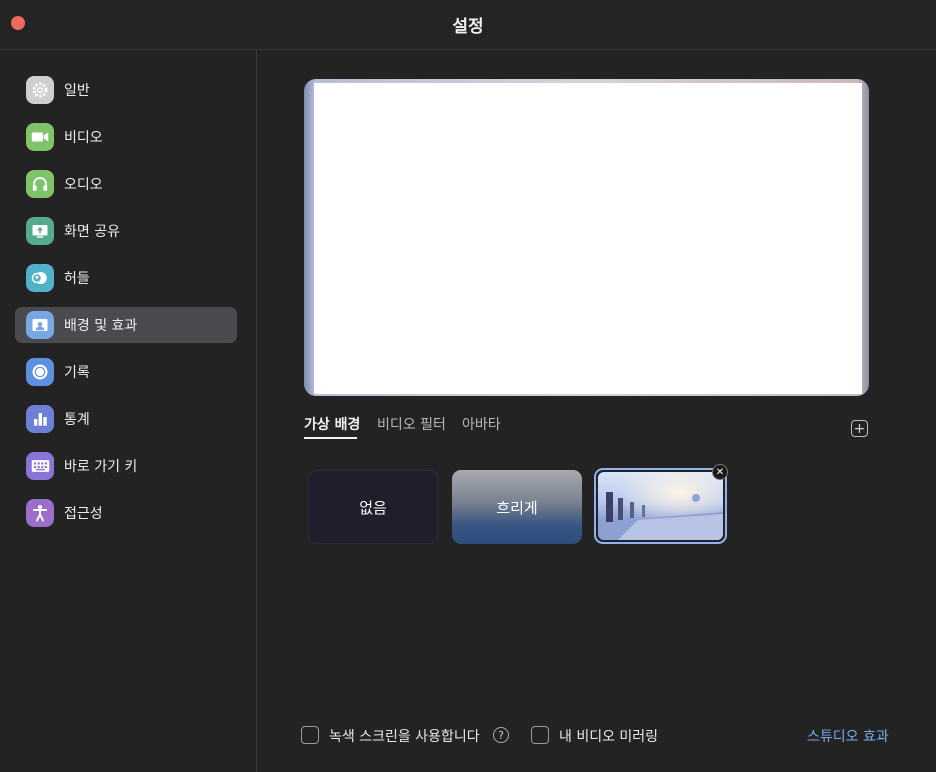  Describe the element at coordinates (332, 424) in the screenshot. I see `tab-virtual-background: 가상 배경` at that location.